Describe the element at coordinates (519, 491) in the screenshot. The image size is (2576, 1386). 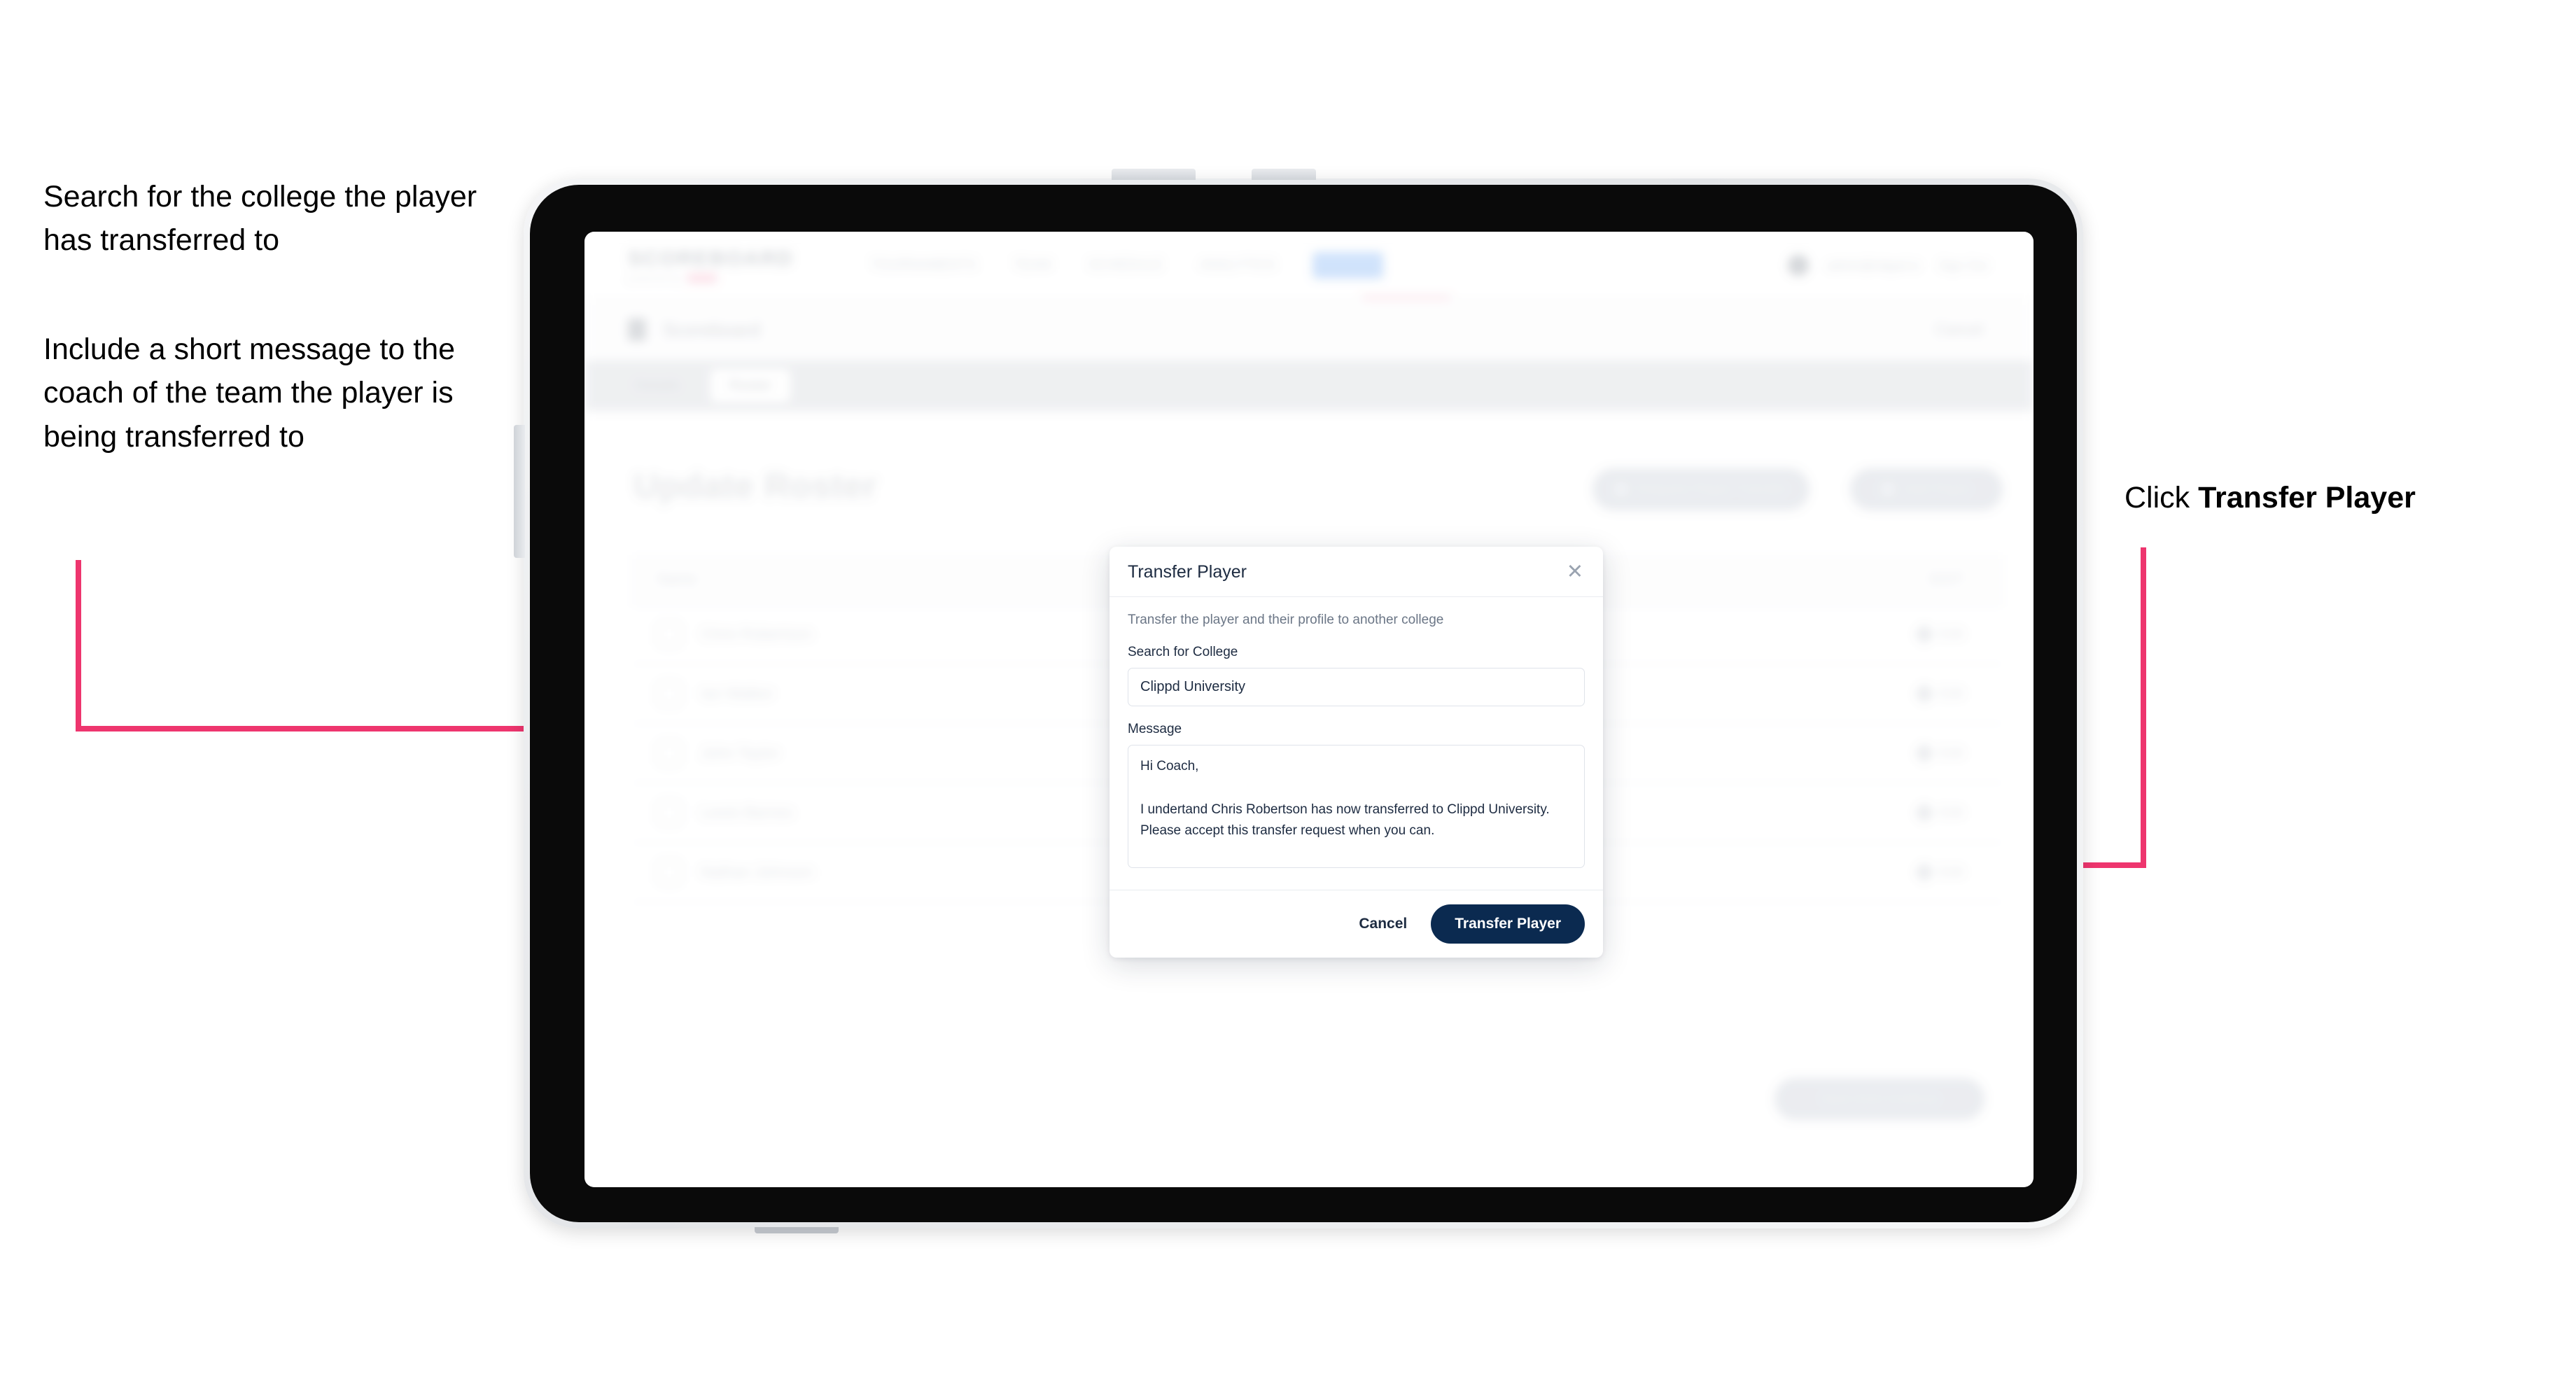
I see `side-button` at that location.